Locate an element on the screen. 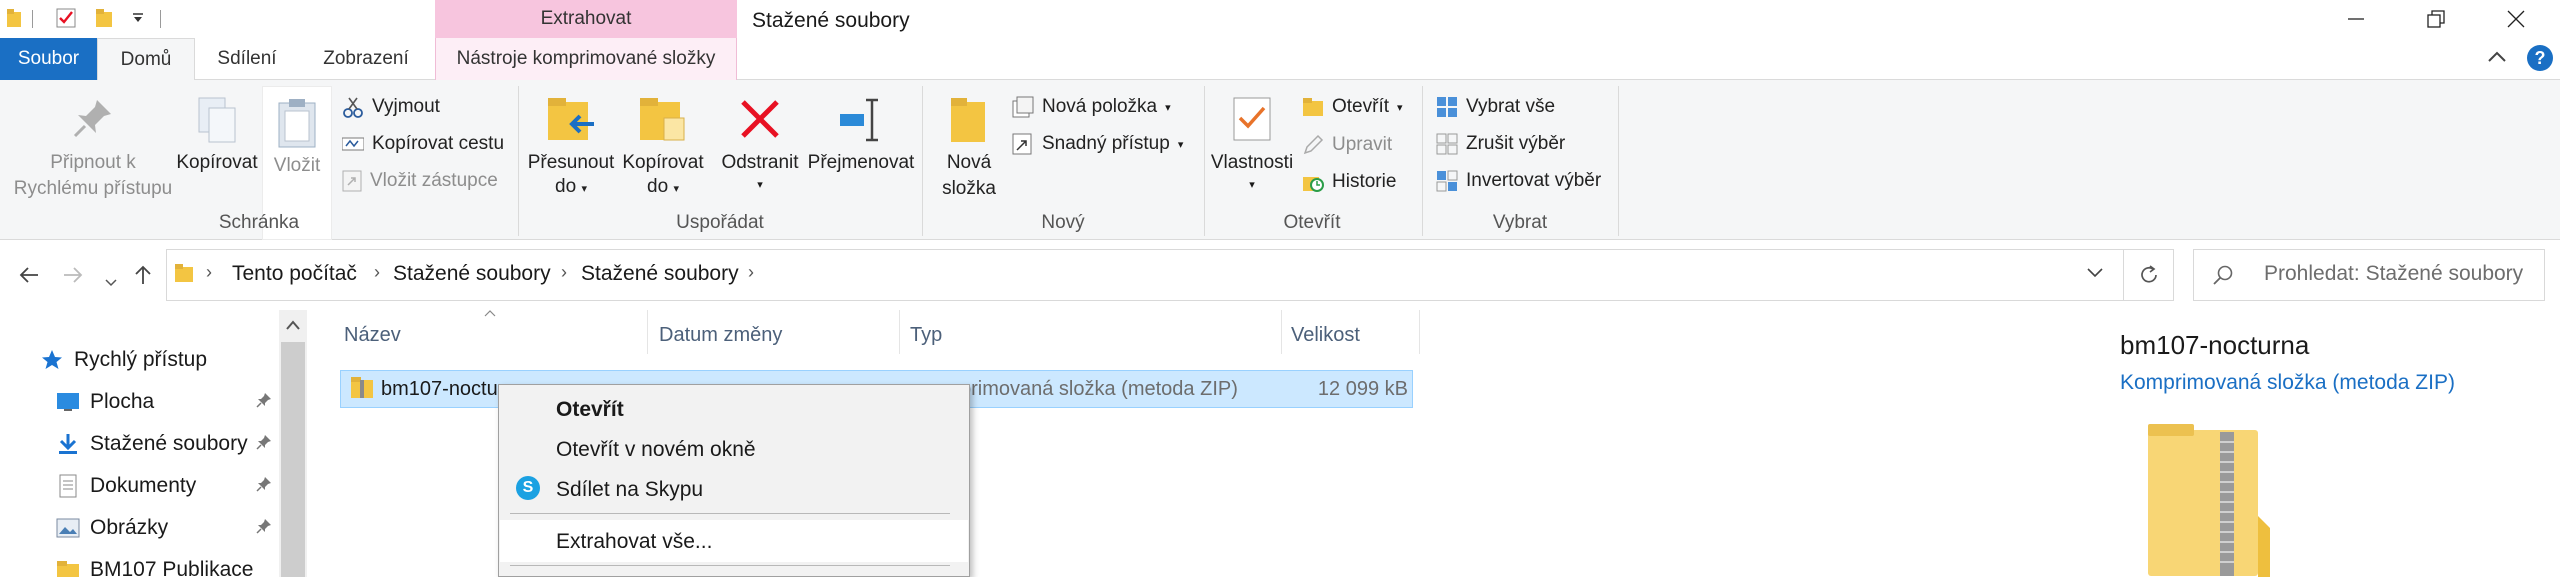 The width and height of the screenshot is (2560, 577). column-name: Název is located at coordinates (372, 335).